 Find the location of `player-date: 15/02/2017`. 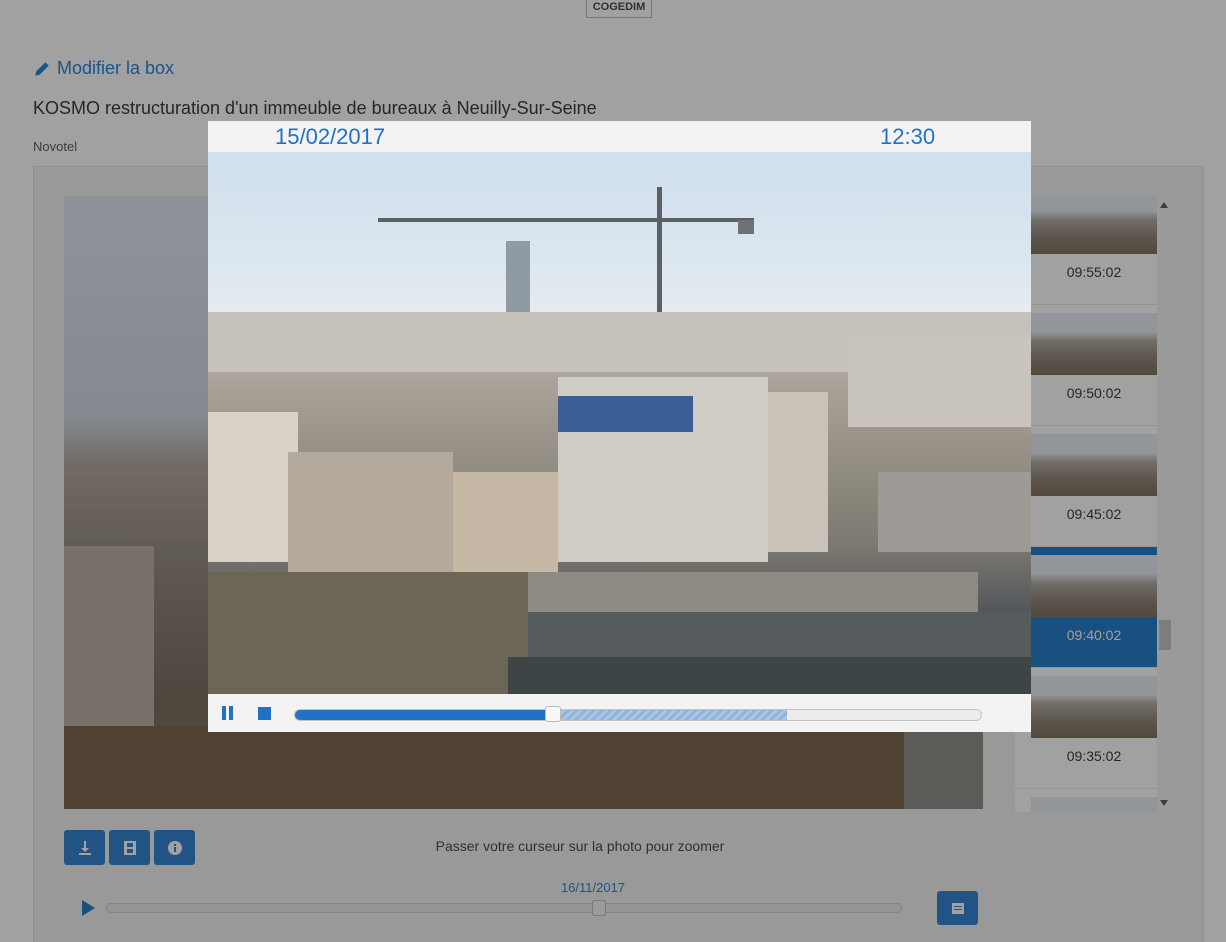

player-date: 15/02/2017 is located at coordinates (330, 136).